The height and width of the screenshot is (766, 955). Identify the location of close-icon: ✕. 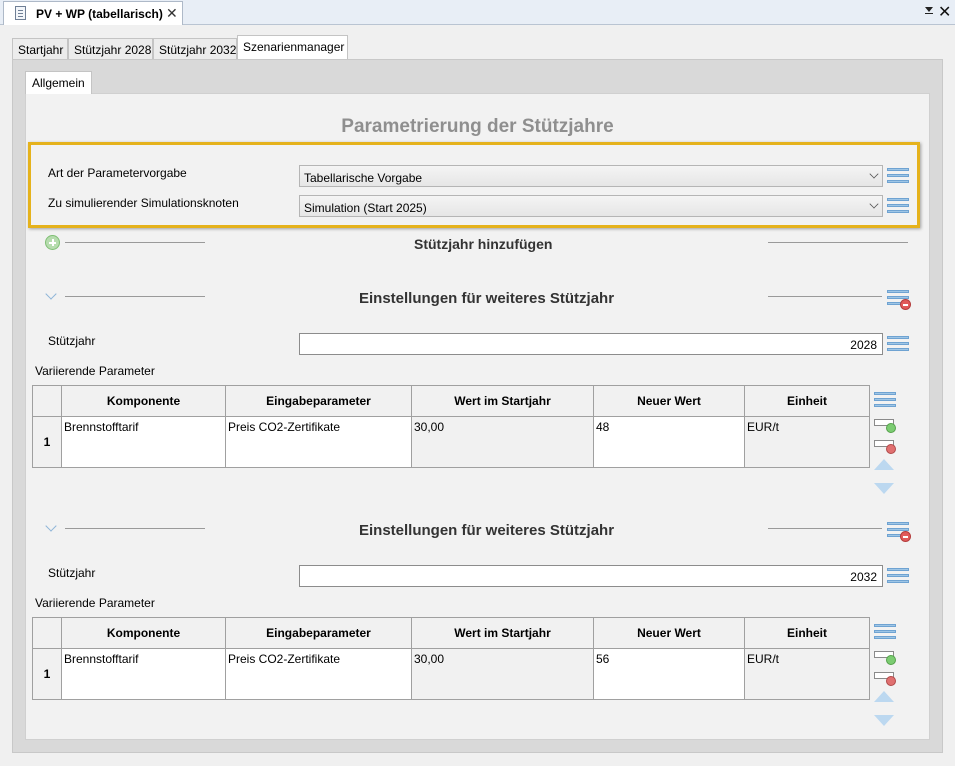
(172, 13).